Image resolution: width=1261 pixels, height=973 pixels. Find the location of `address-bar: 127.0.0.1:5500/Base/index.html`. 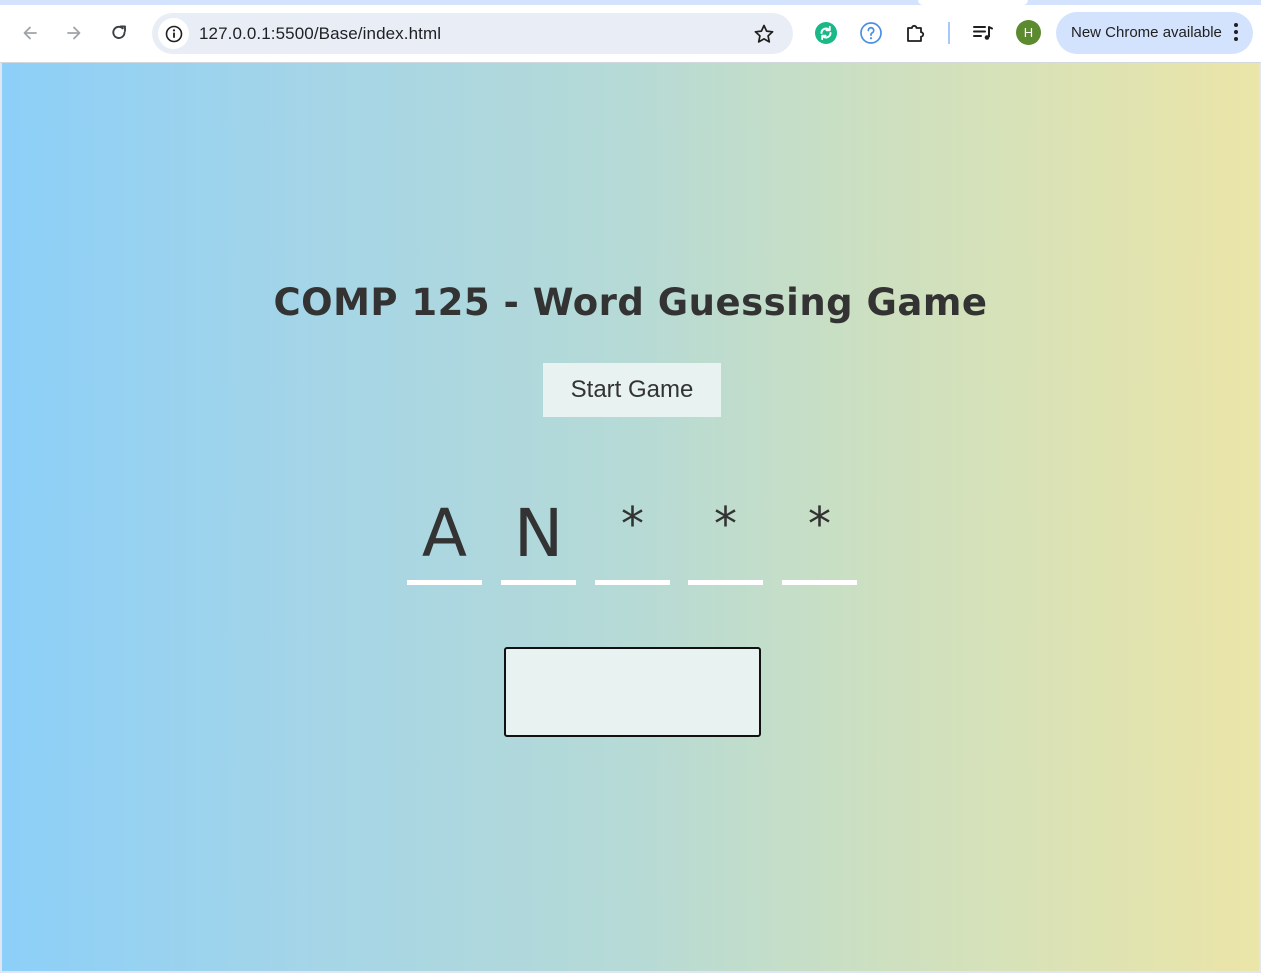

address-bar: 127.0.0.1:5500/Base/index.html is located at coordinates (472, 33).